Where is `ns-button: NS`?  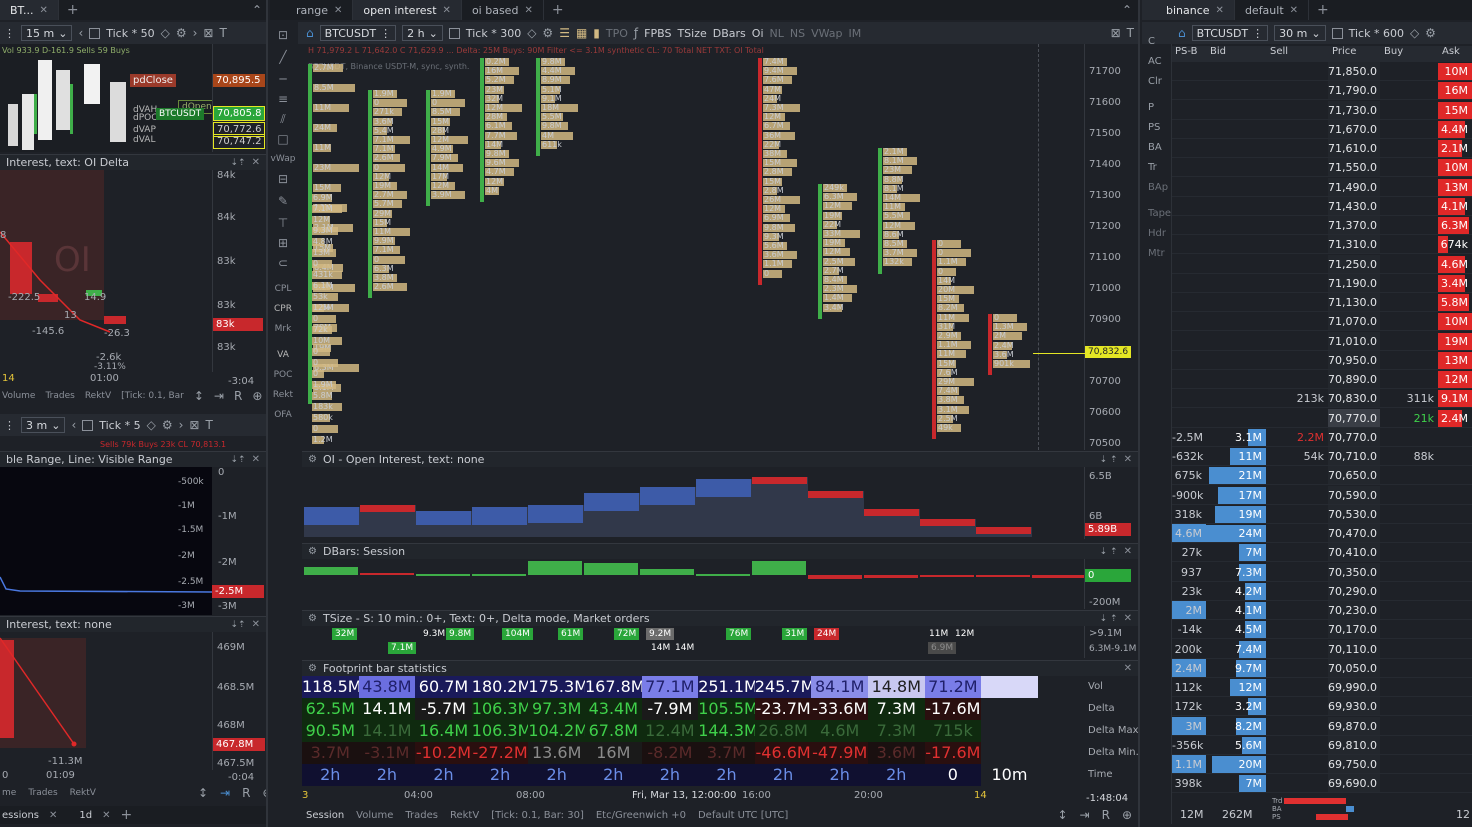 ns-button: NS is located at coordinates (797, 33).